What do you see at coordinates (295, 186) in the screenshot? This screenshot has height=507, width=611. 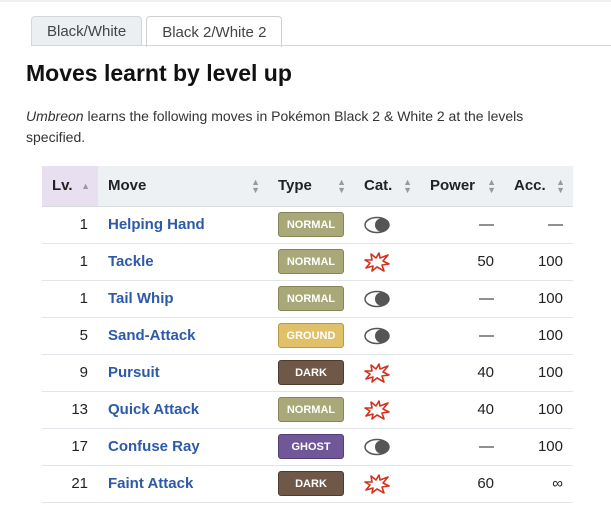 I see `header-type-label: Type` at bounding box center [295, 186].